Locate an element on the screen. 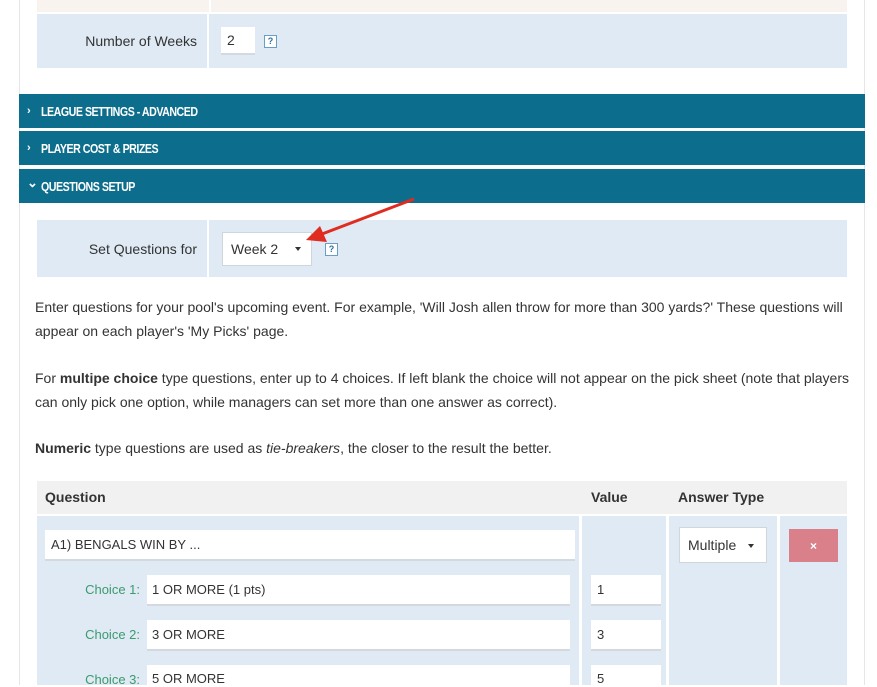 The image size is (877, 687). choice-input: 3 OR MORE is located at coordinates (358, 635).